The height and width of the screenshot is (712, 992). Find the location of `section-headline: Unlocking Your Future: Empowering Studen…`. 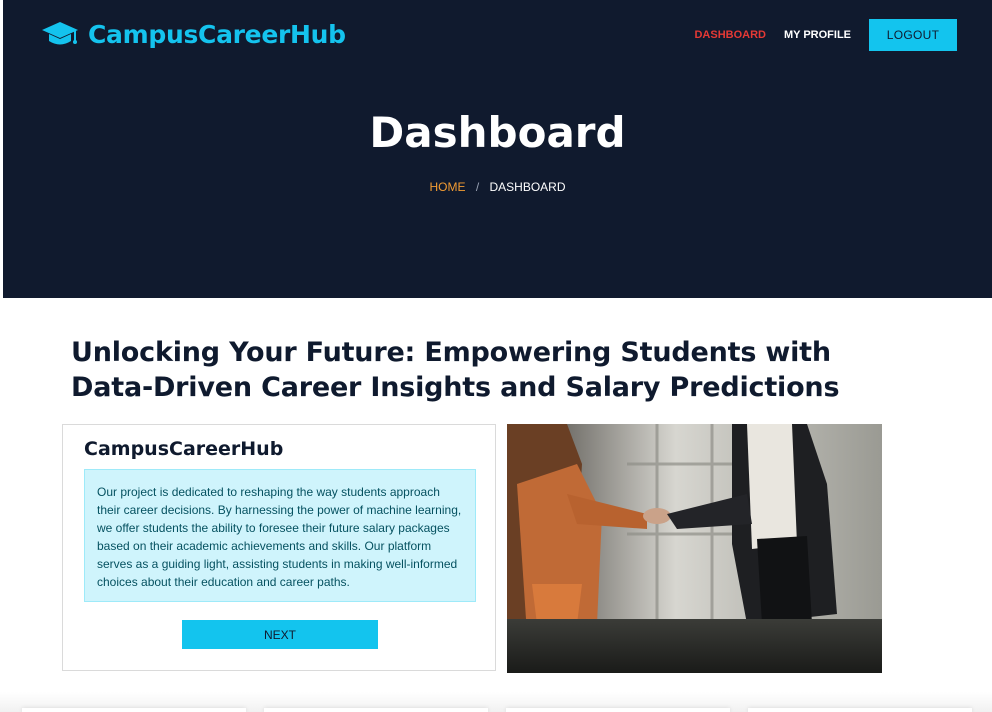

section-headline: Unlocking Your Future: Empowering Studen… is located at coordinates (455, 370).